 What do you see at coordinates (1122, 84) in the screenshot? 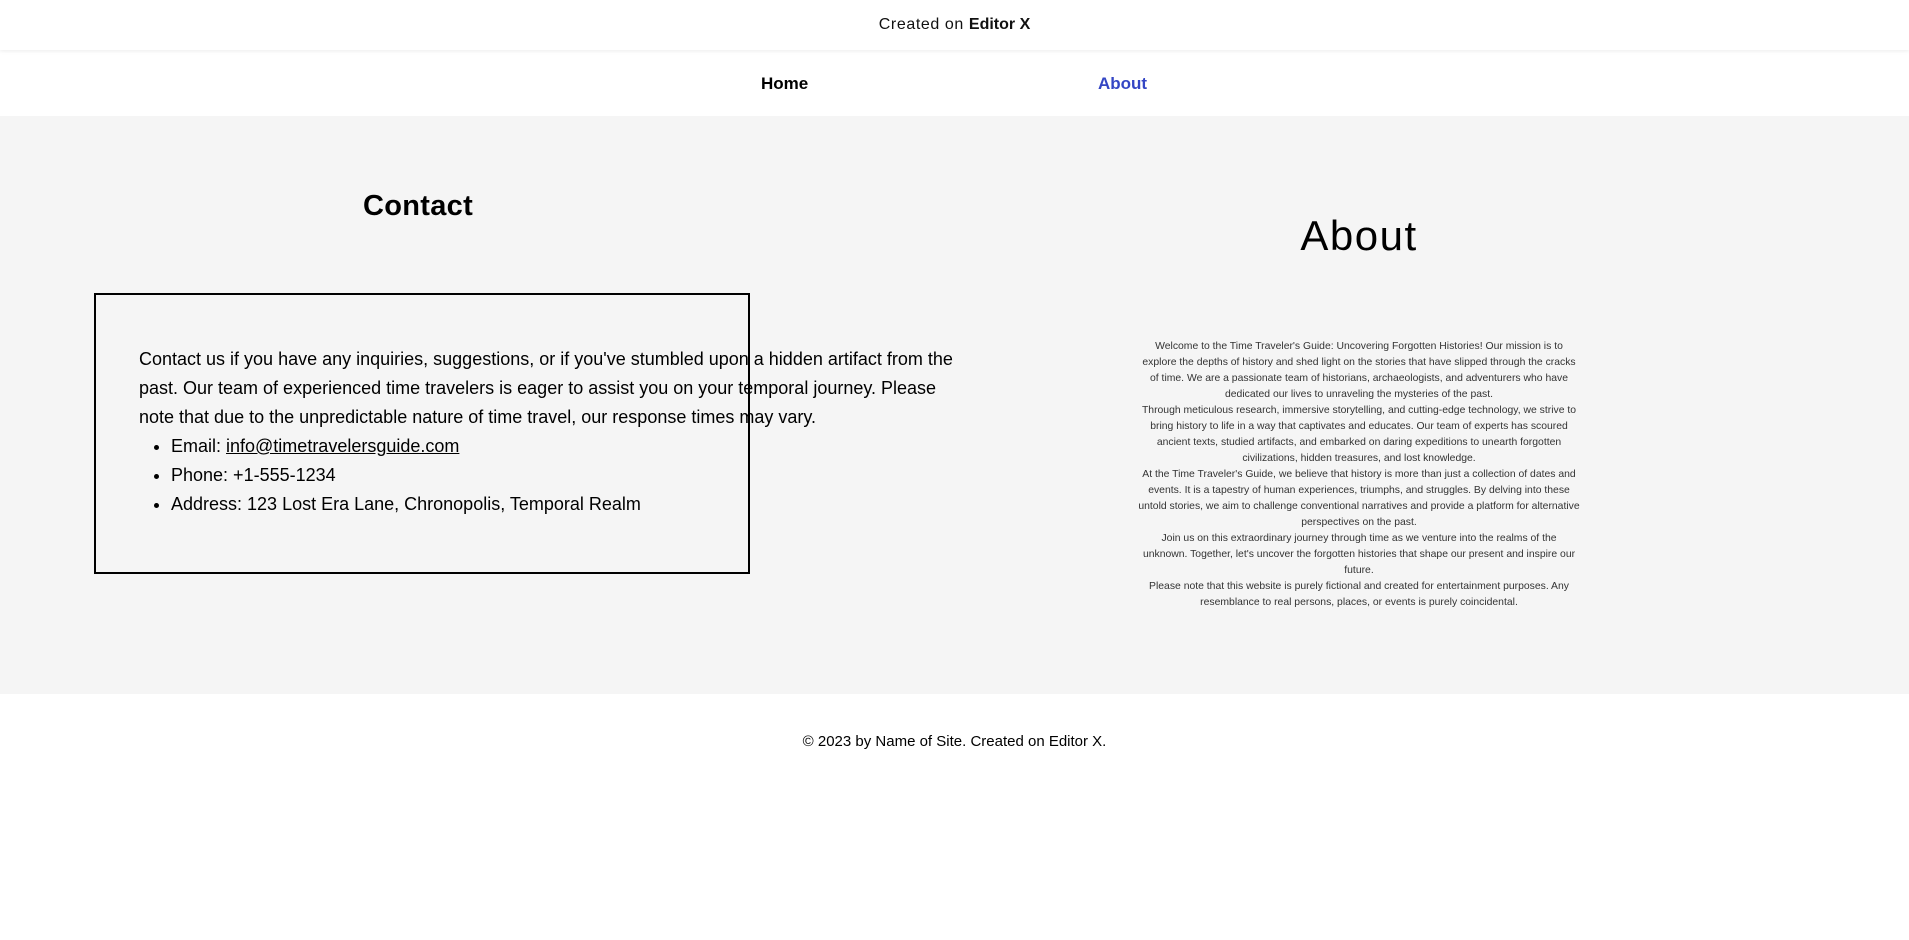
I see `nav-about: About` at bounding box center [1122, 84].